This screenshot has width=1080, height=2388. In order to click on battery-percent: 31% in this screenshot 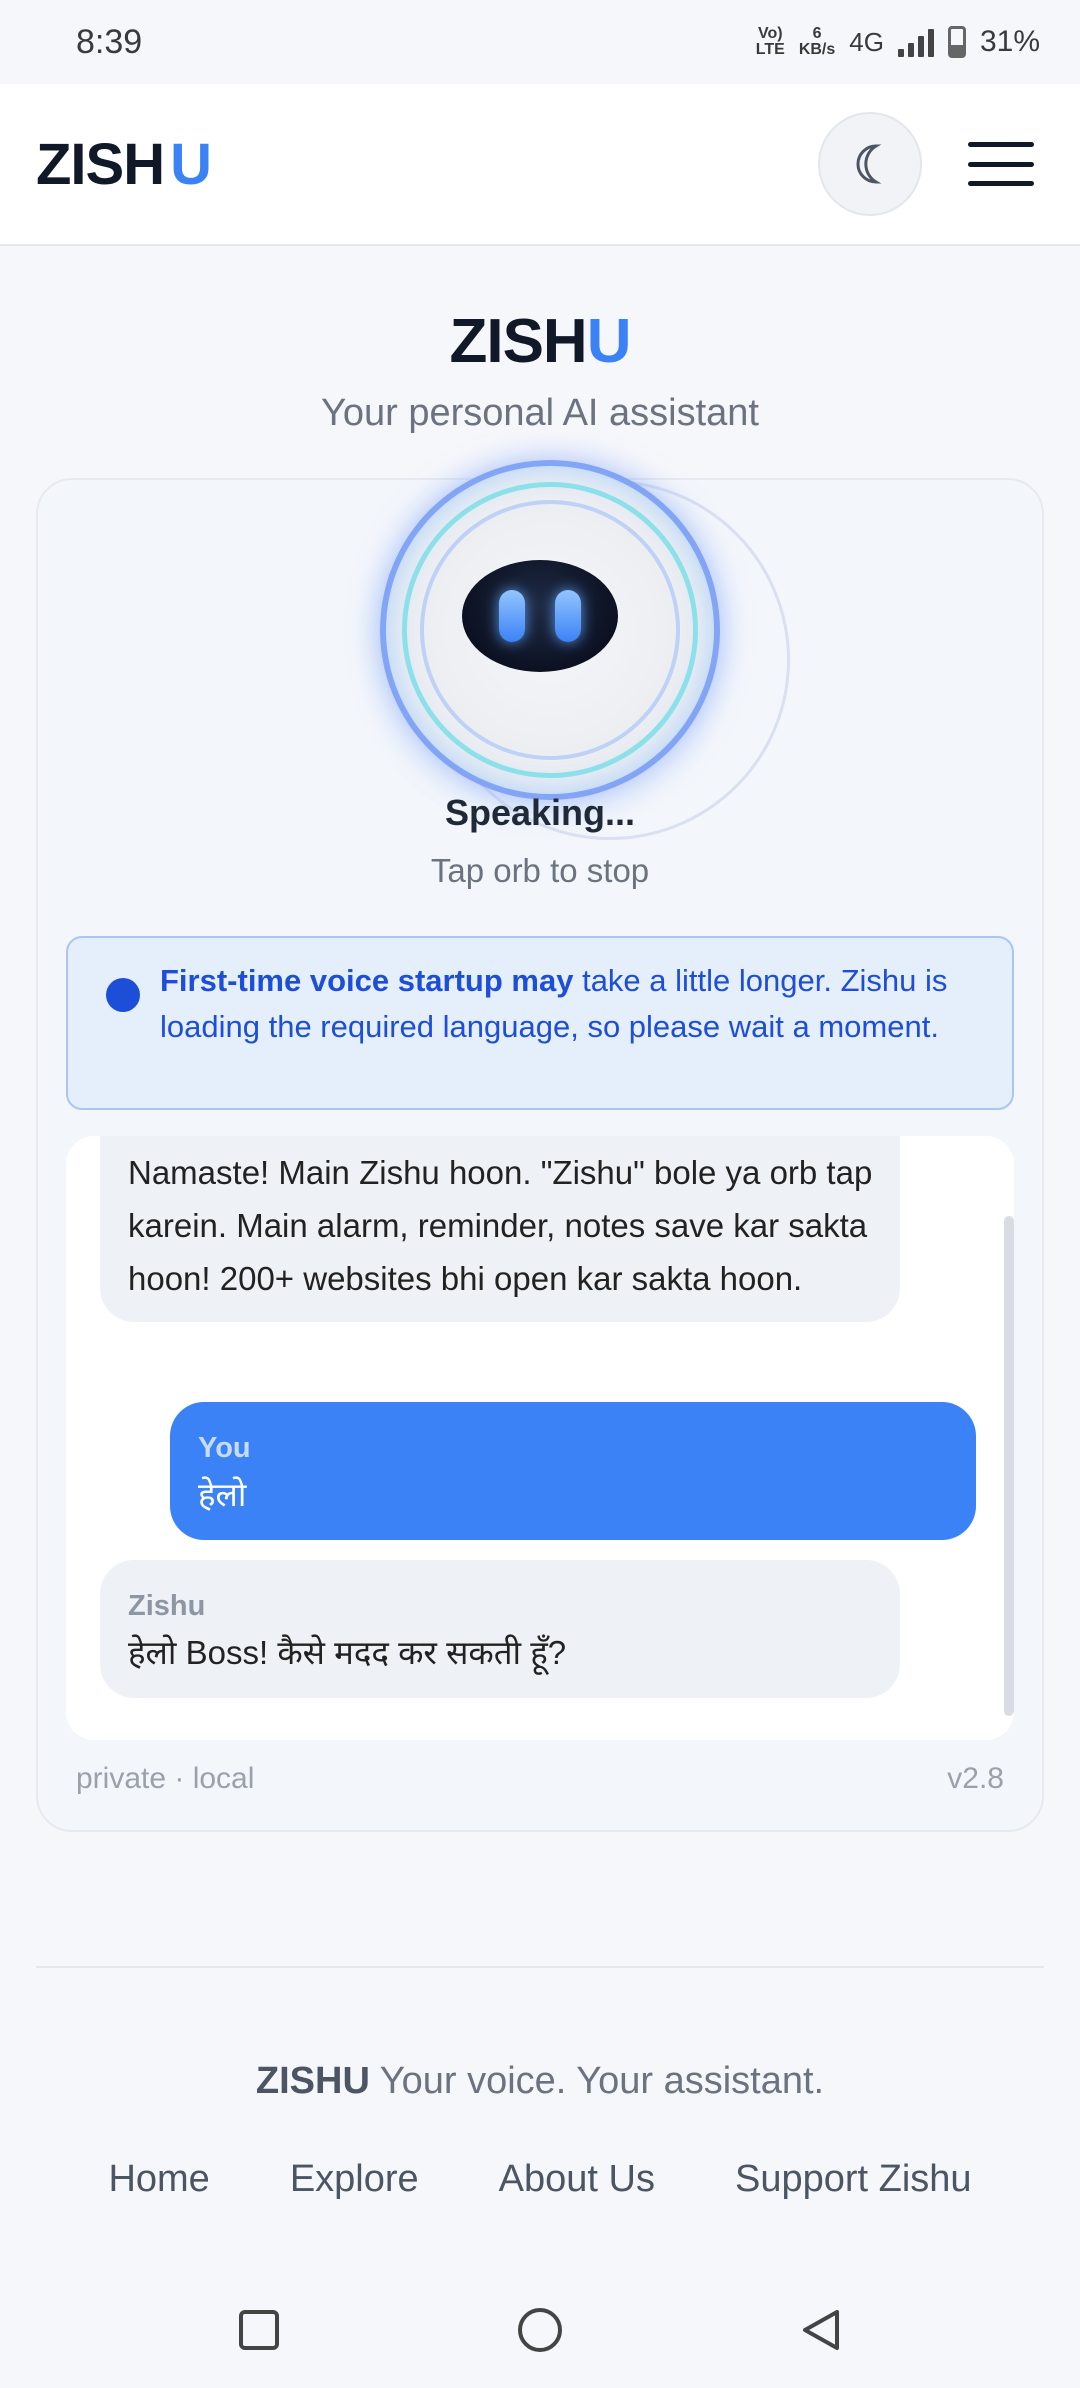, I will do `click(1009, 41)`.